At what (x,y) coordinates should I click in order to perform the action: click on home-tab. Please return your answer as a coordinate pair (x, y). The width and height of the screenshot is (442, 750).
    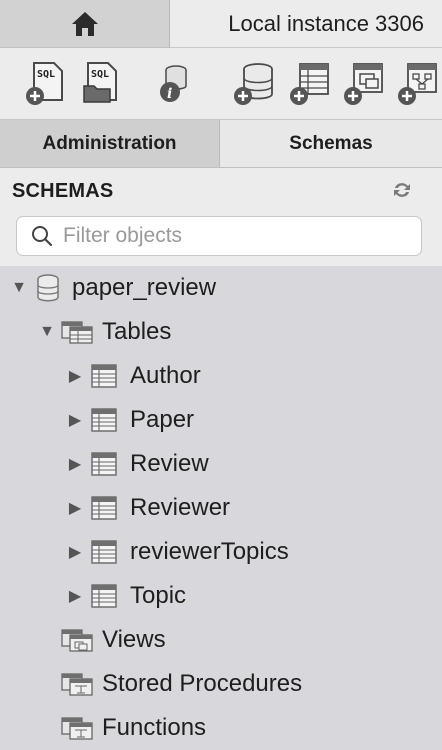
    Looking at the image, I should click on (85, 24).